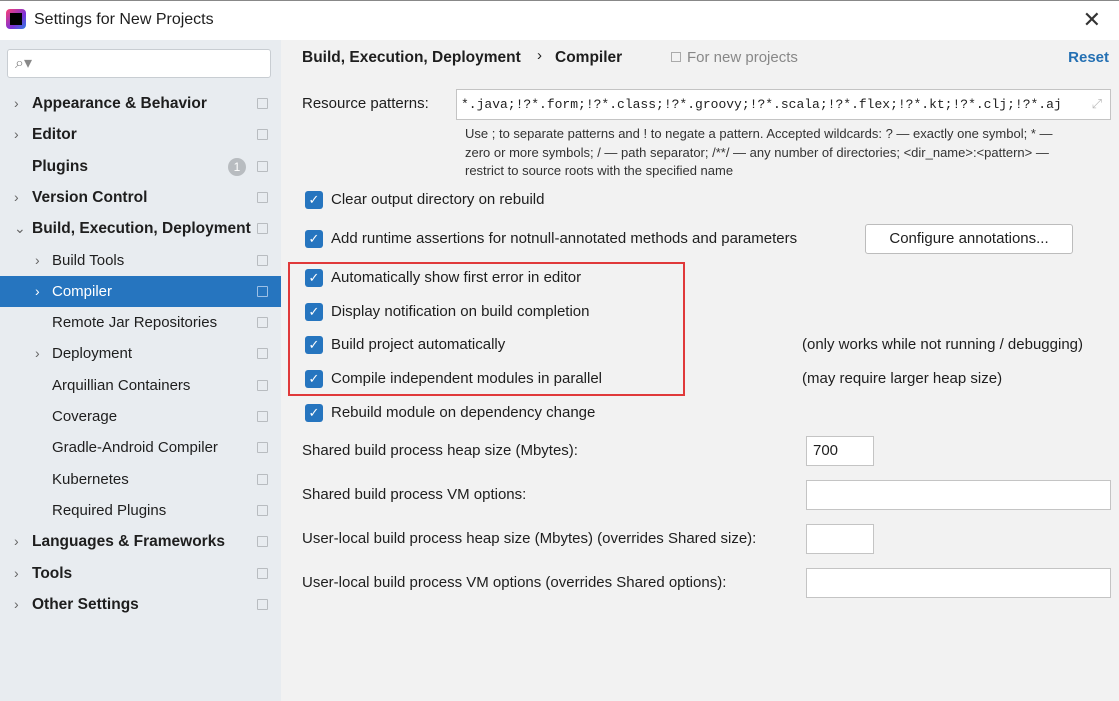  What do you see at coordinates (140, 416) in the screenshot?
I see `sidebar-item: Coverage` at bounding box center [140, 416].